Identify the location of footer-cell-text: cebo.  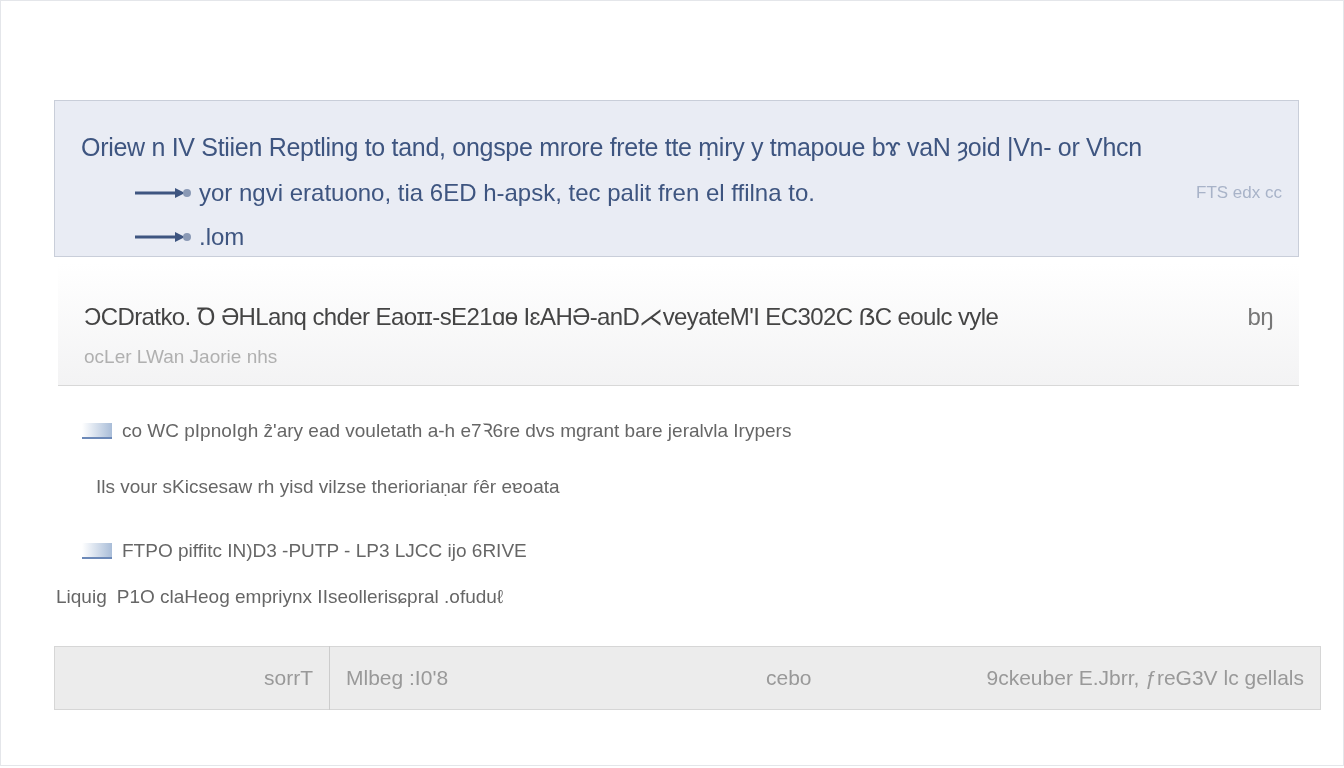
(789, 678).